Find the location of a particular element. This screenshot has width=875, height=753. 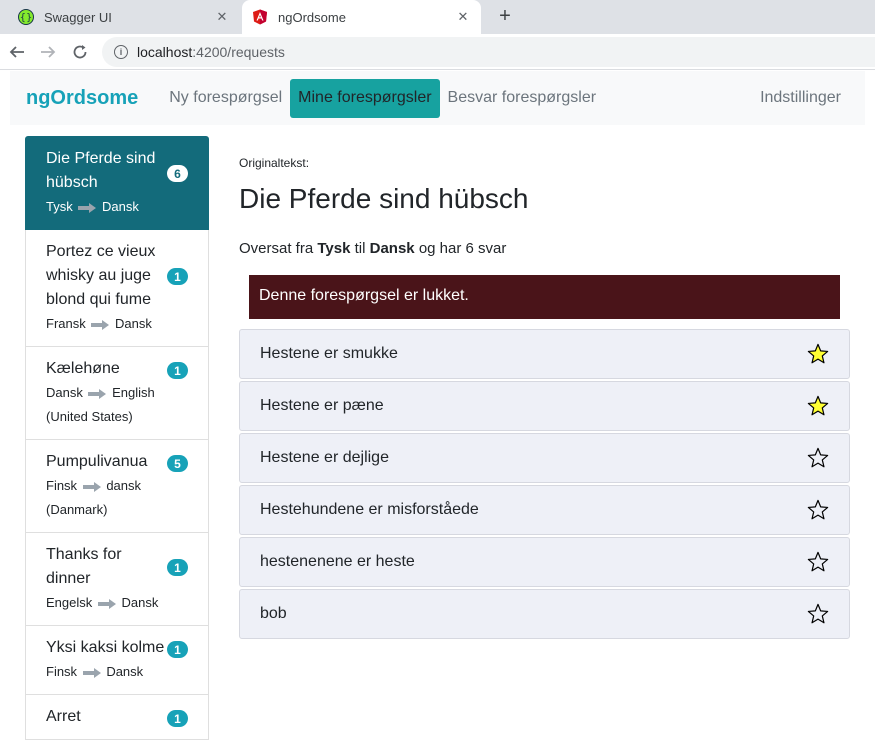

answer-count-badge: 5 is located at coordinates (177, 463).